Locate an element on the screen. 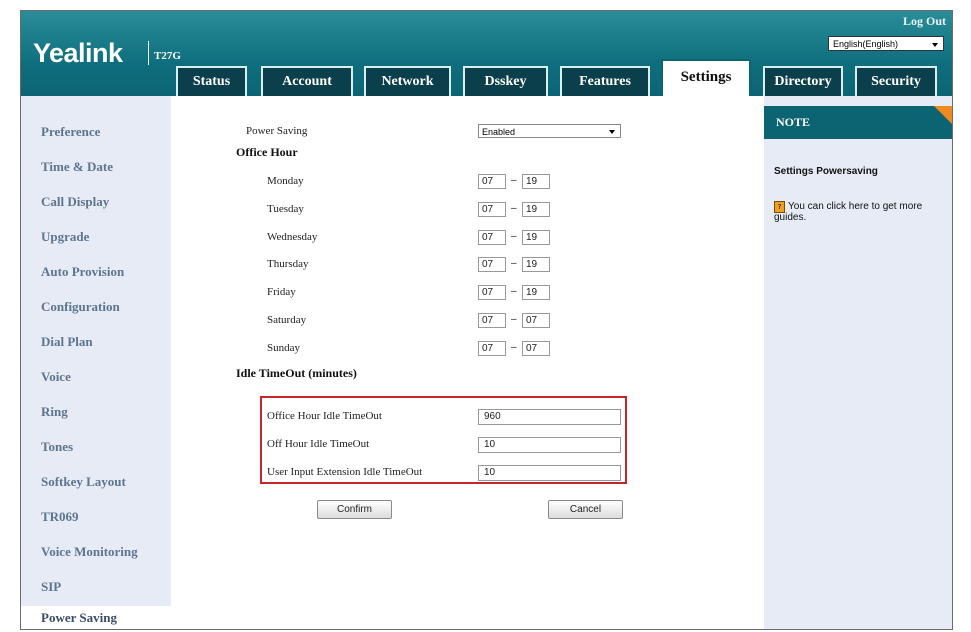 The width and height of the screenshot is (971, 632). monday-end-input: 19 is located at coordinates (536, 181).